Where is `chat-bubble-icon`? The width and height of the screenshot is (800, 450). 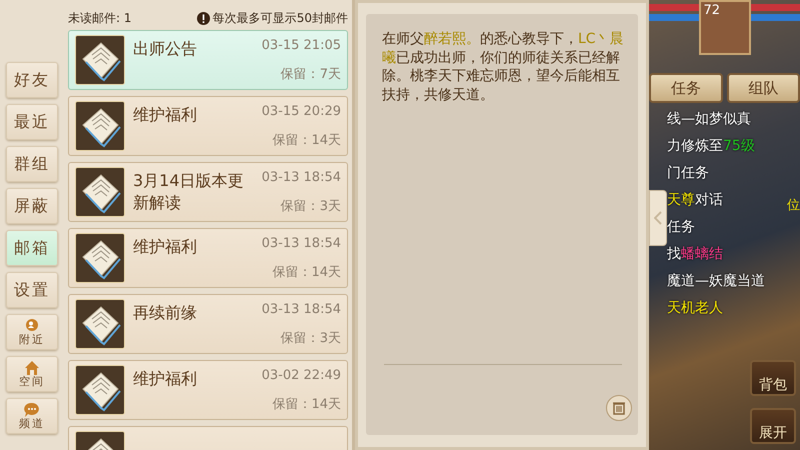 chat-bubble-icon is located at coordinates (32, 410).